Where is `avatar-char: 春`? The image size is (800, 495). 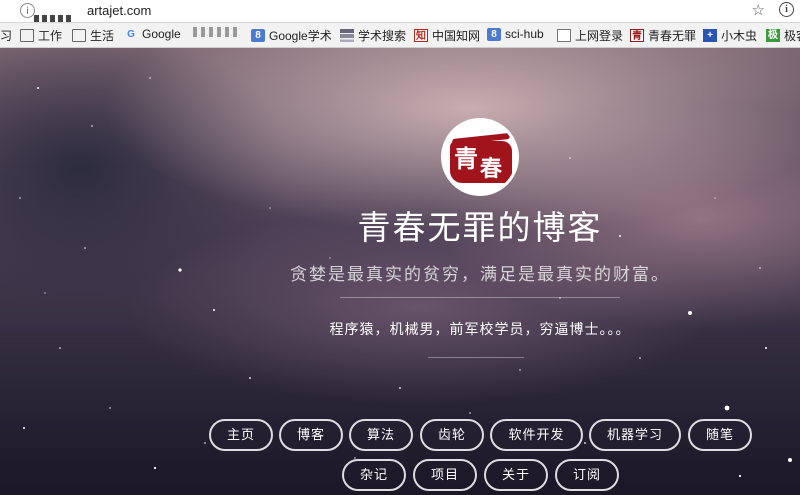
avatar-char: 春 is located at coordinates (491, 169).